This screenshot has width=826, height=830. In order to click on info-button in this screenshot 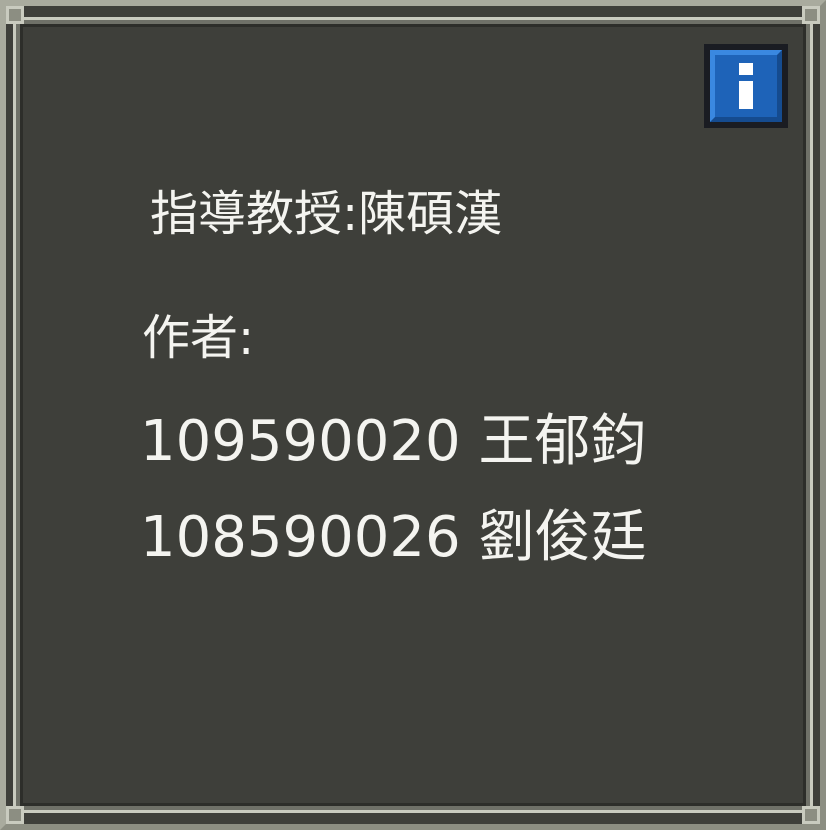, I will do `click(746, 86)`.